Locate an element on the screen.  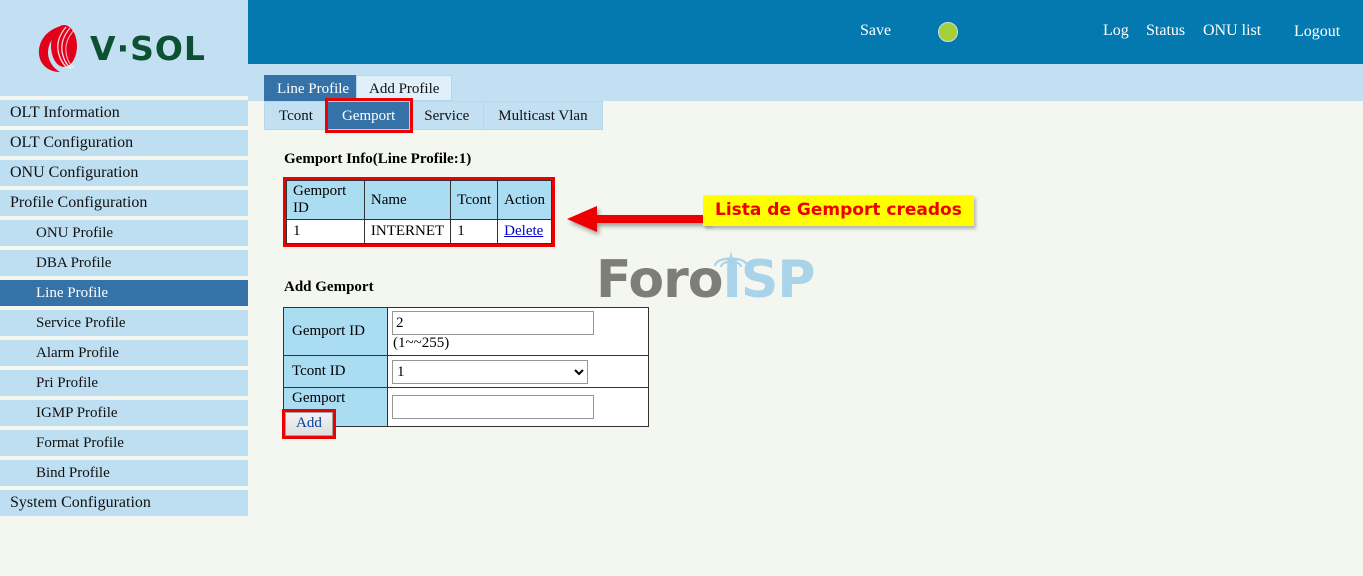
delete-link: Delete is located at coordinates (523, 231).